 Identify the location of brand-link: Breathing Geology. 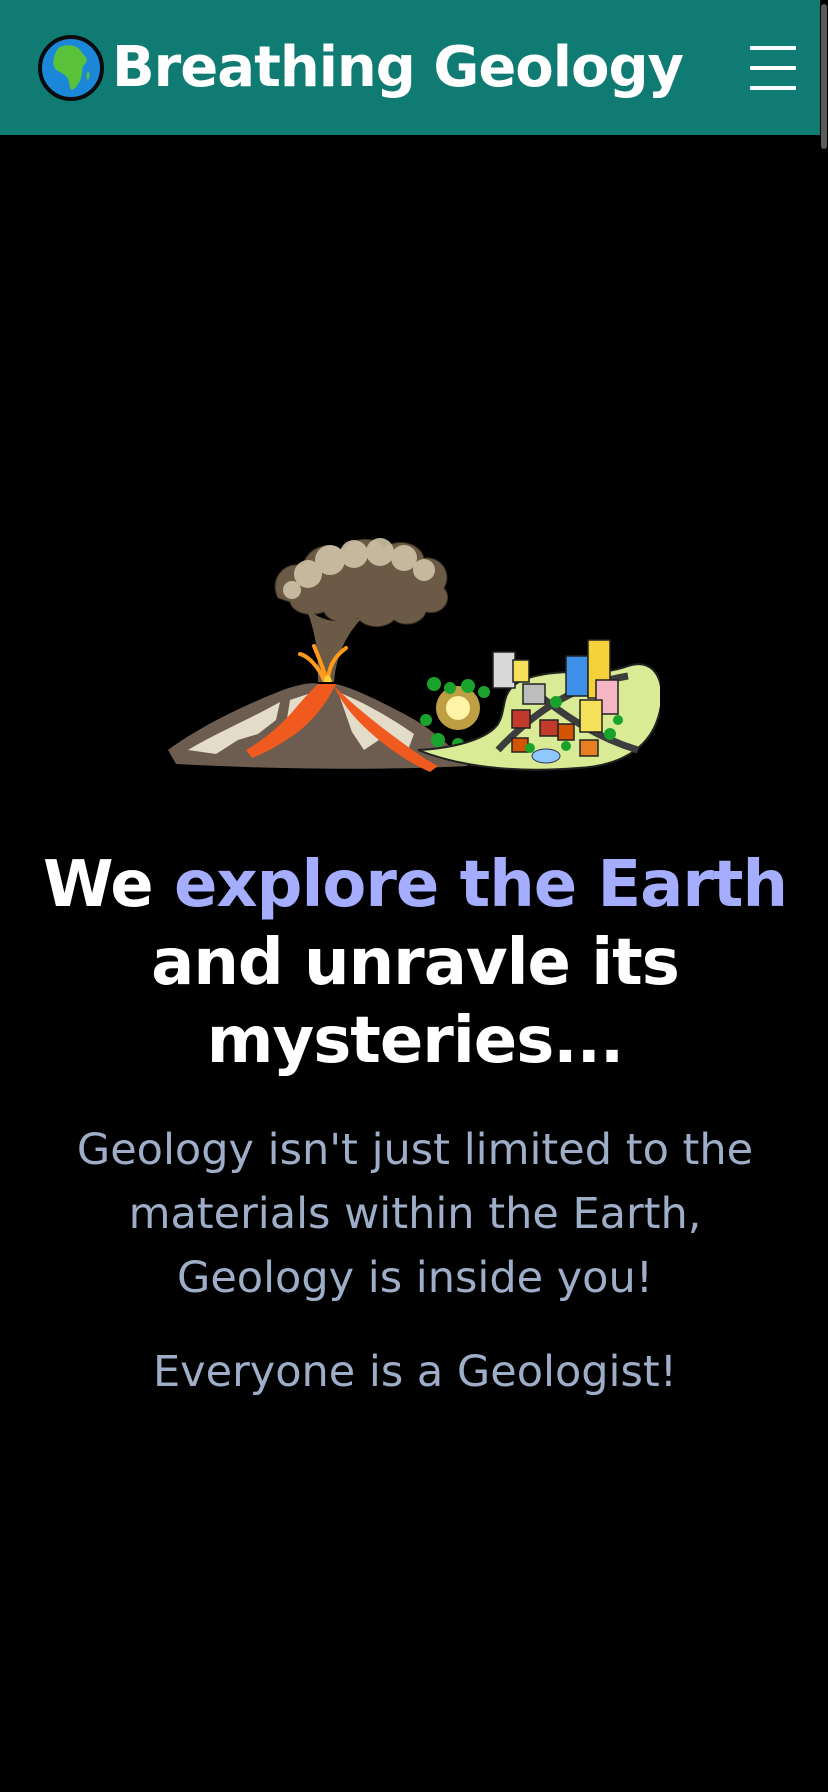
(361, 67).